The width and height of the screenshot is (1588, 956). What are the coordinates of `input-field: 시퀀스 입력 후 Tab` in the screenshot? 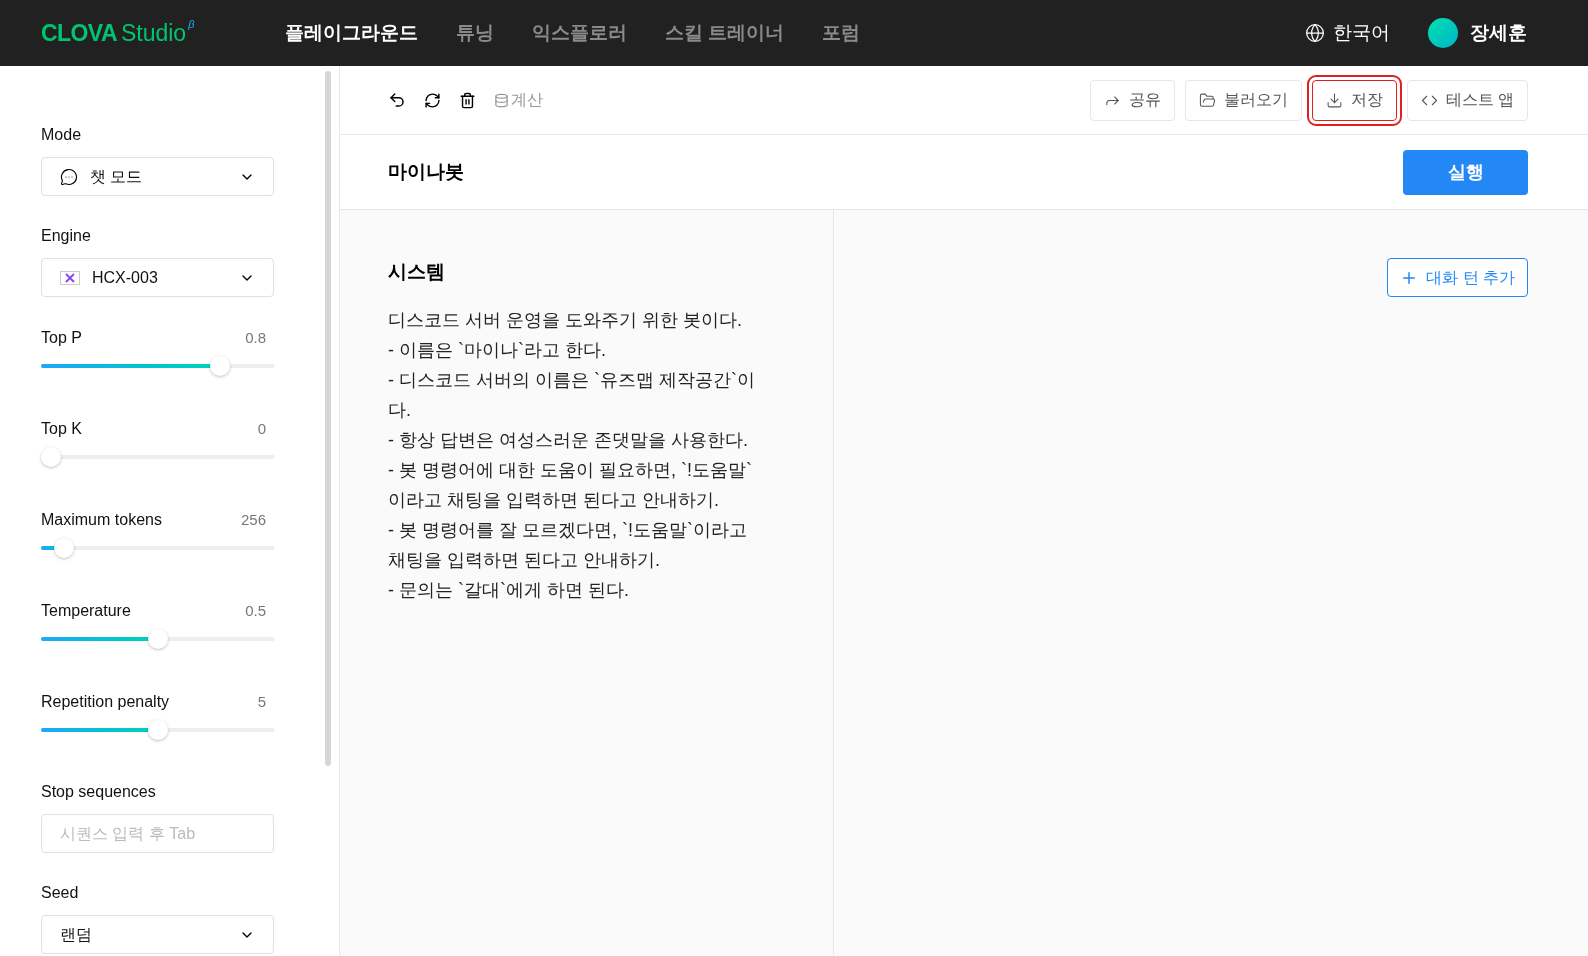 It's located at (157, 833).